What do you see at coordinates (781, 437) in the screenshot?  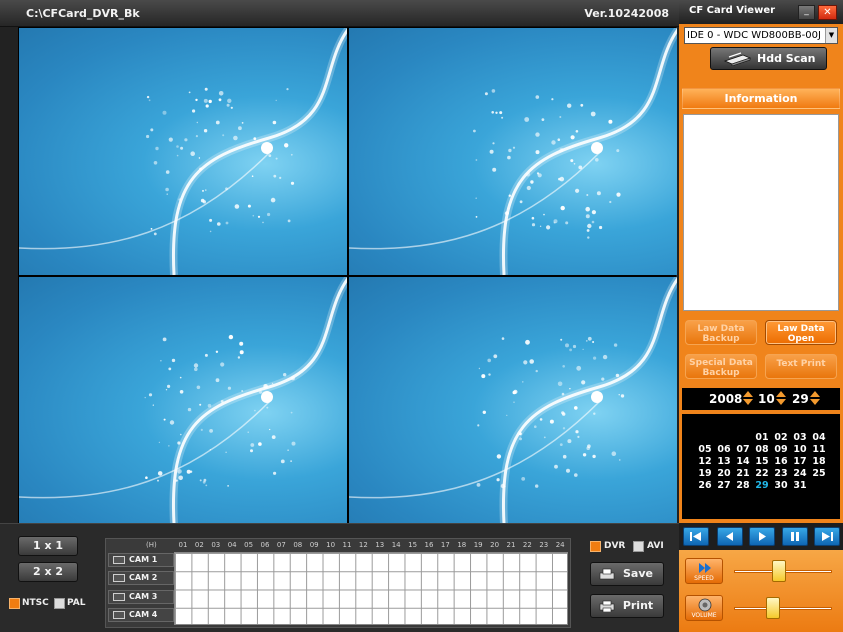 I see `calendar-day: 02` at bounding box center [781, 437].